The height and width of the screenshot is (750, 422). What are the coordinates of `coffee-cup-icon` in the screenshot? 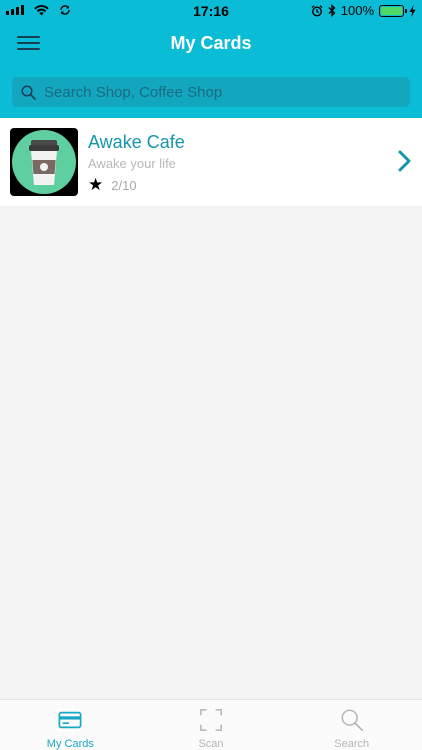 It's located at (44, 162).